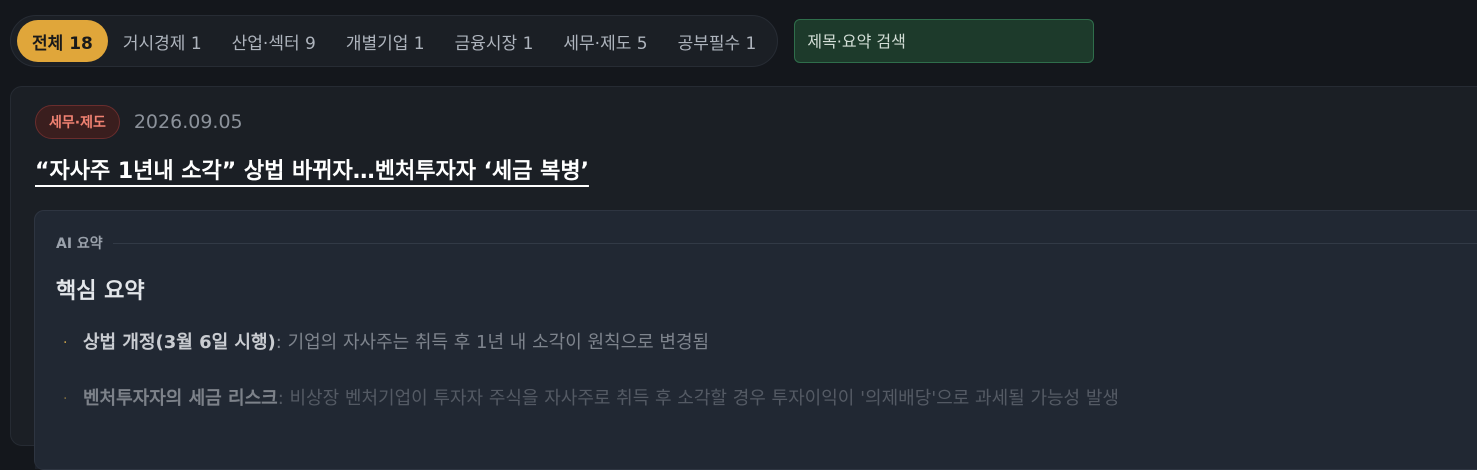 Image resolution: width=1477 pixels, height=470 pixels. Describe the element at coordinates (312, 169) in the screenshot. I see `article-headline-link: “자사주 1년내 소각” 상법 바뀌자…벤처투자자 ‘세금 복병’` at that location.